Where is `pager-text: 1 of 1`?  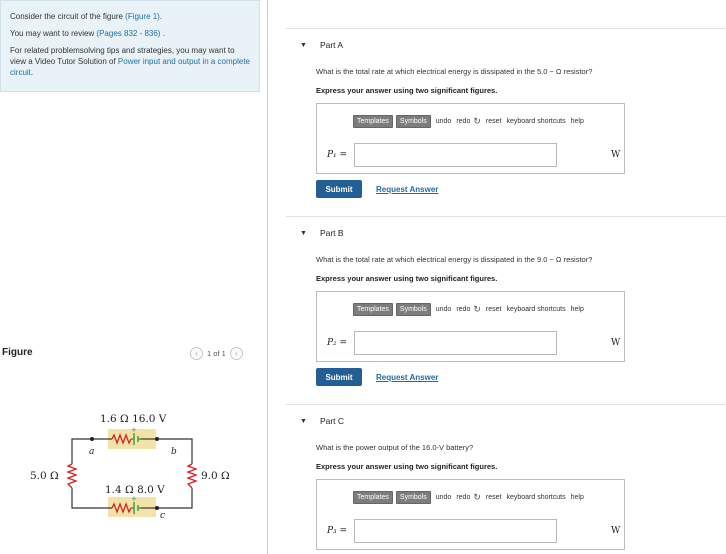
pager-text: 1 of 1 is located at coordinates (216, 353).